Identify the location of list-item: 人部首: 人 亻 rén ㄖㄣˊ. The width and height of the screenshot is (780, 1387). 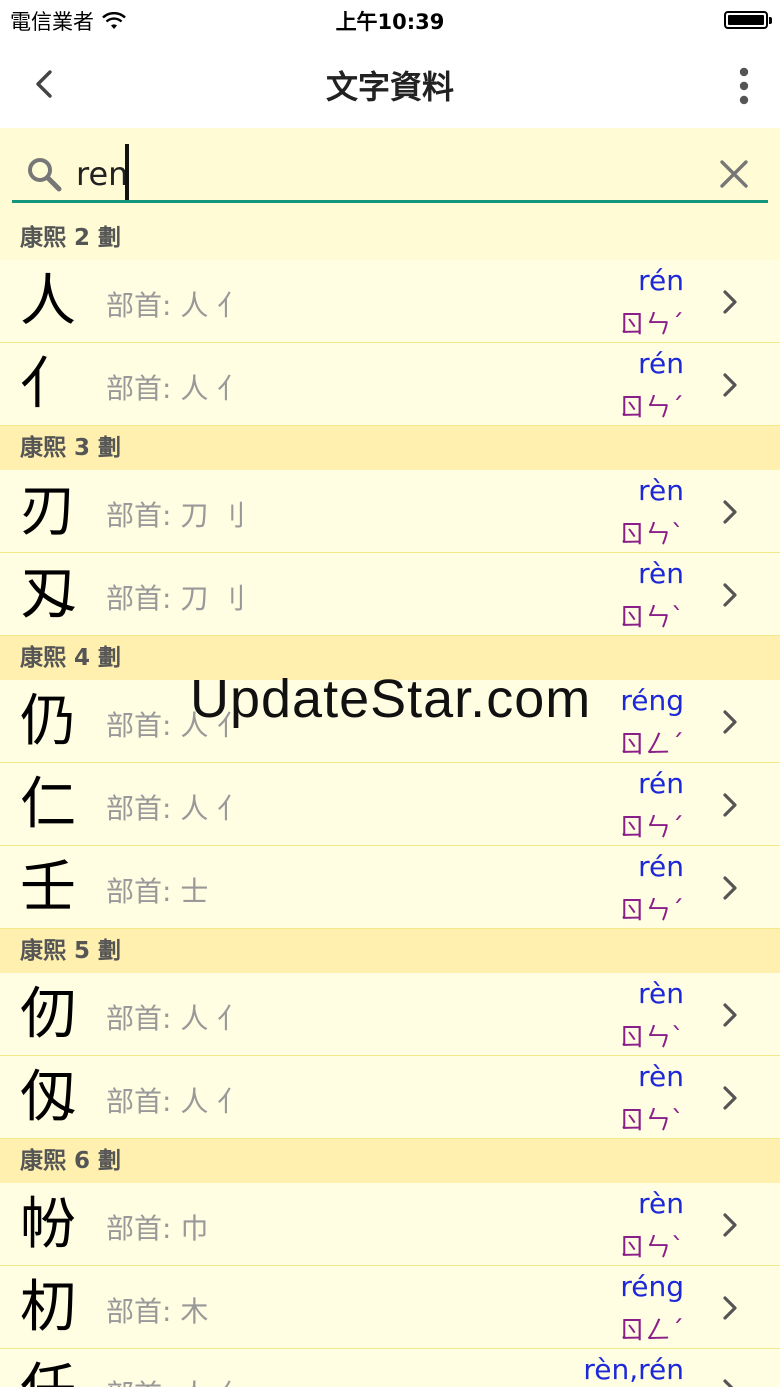
(390, 301).